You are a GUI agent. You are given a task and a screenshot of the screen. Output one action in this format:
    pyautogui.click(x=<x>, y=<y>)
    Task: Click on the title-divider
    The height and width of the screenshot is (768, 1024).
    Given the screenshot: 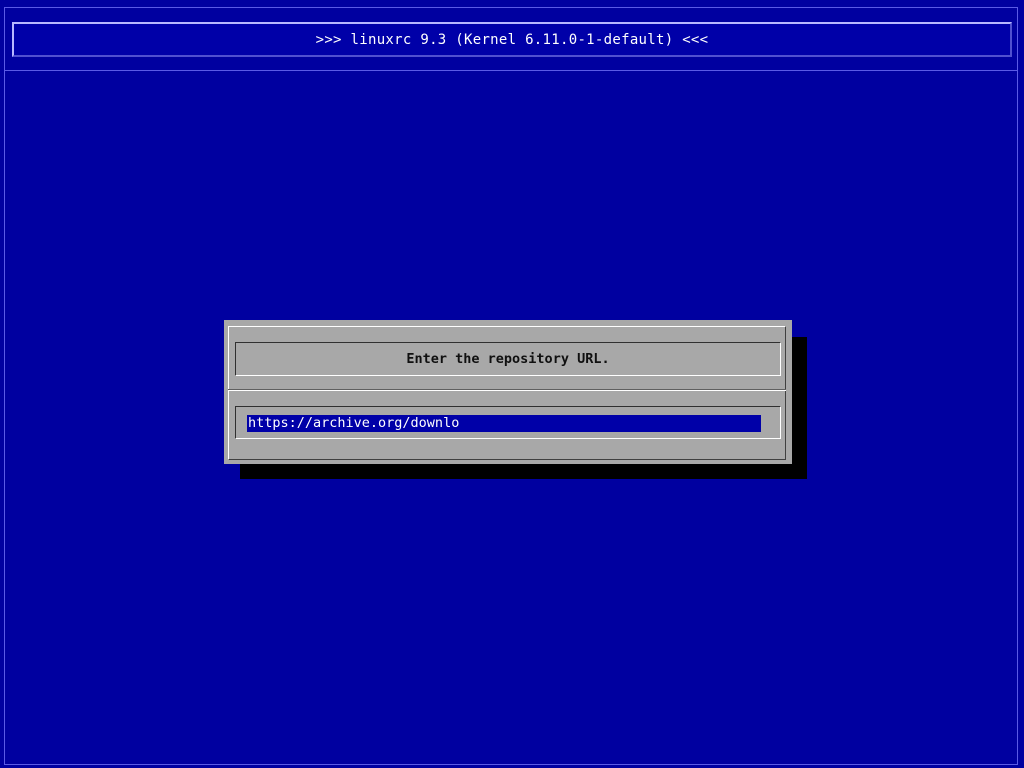 What is the action you would take?
    pyautogui.click(x=511, y=70)
    